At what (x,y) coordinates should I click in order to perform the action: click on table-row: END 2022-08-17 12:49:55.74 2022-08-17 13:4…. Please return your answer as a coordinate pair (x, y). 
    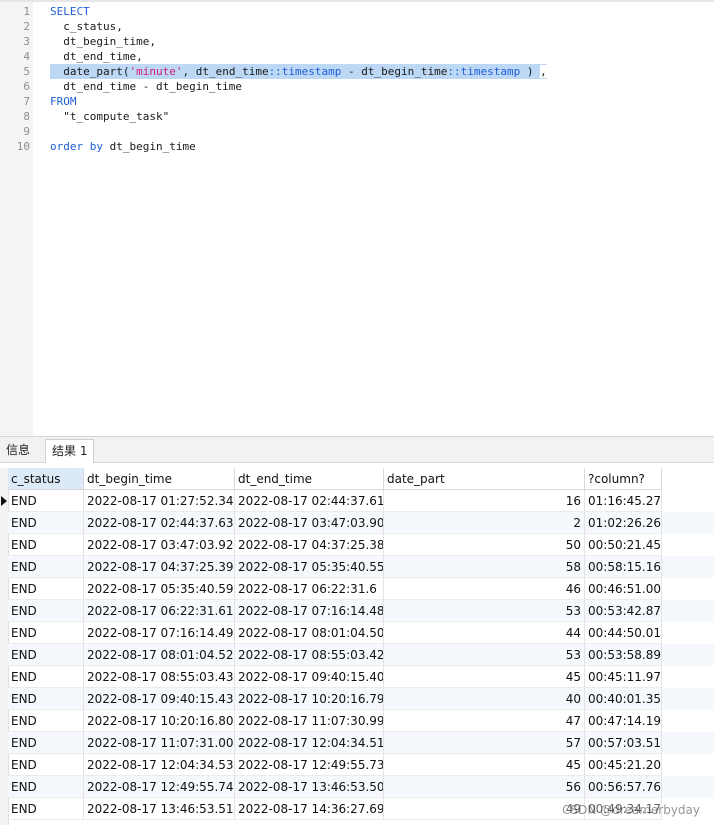
    Looking at the image, I should click on (361, 787).